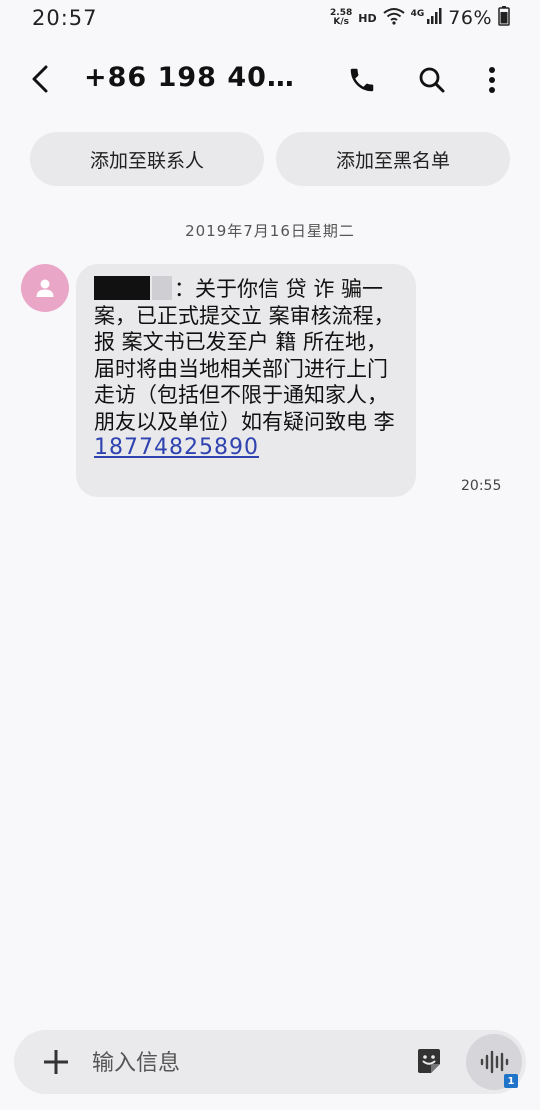 Image resolution: width=540 pixels, height=1110 pixels. Describe the element at coordinates (393, 159) in the screenshot. I see `add-to-blacklist-button: 添加至黑名单` at that location.